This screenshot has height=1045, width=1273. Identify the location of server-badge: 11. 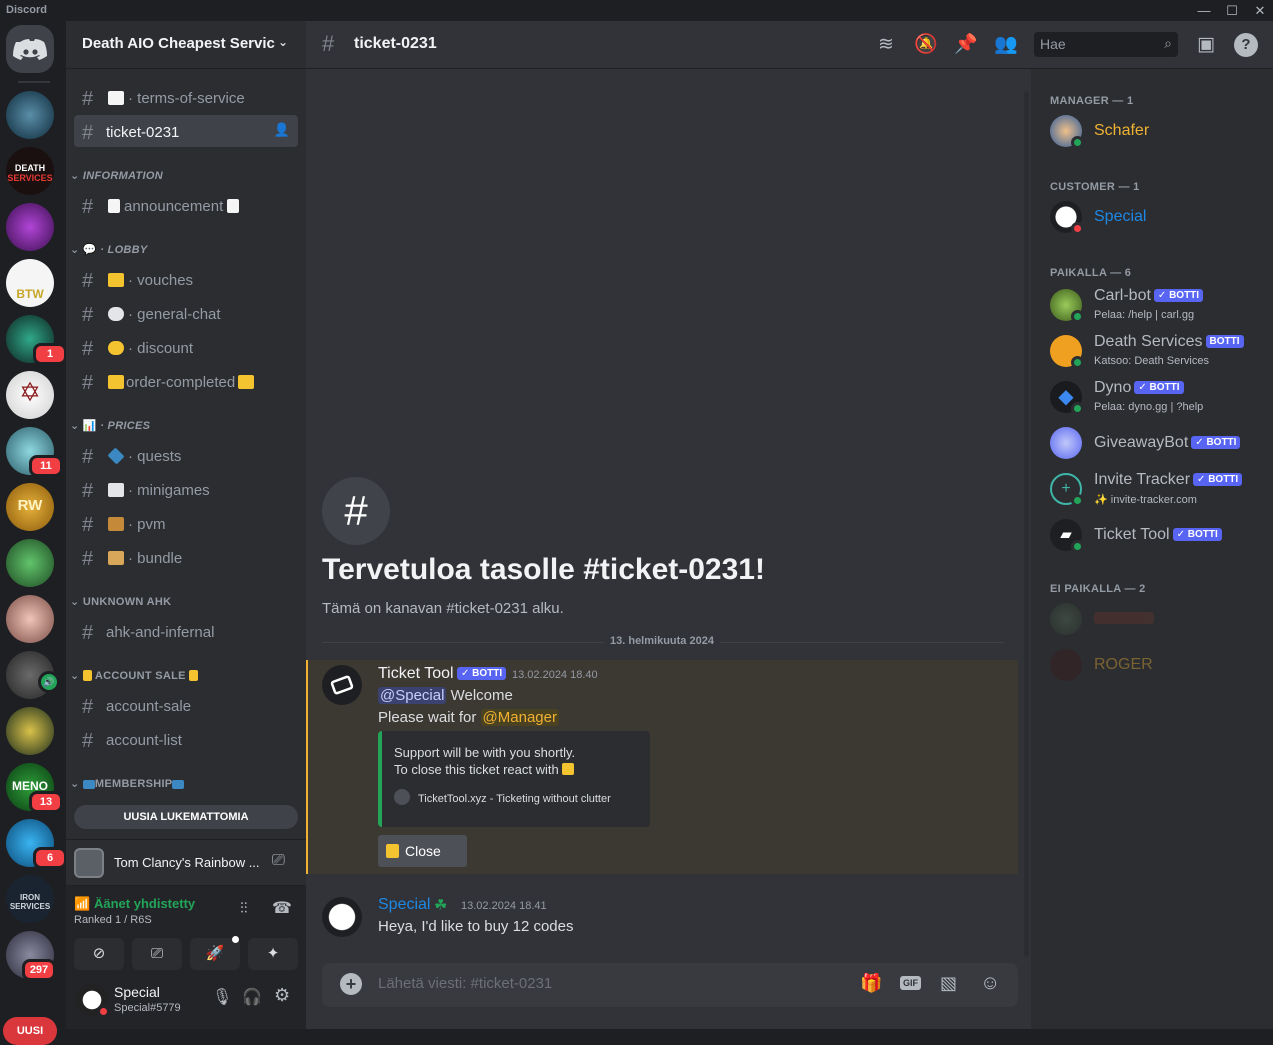
(46, 466).